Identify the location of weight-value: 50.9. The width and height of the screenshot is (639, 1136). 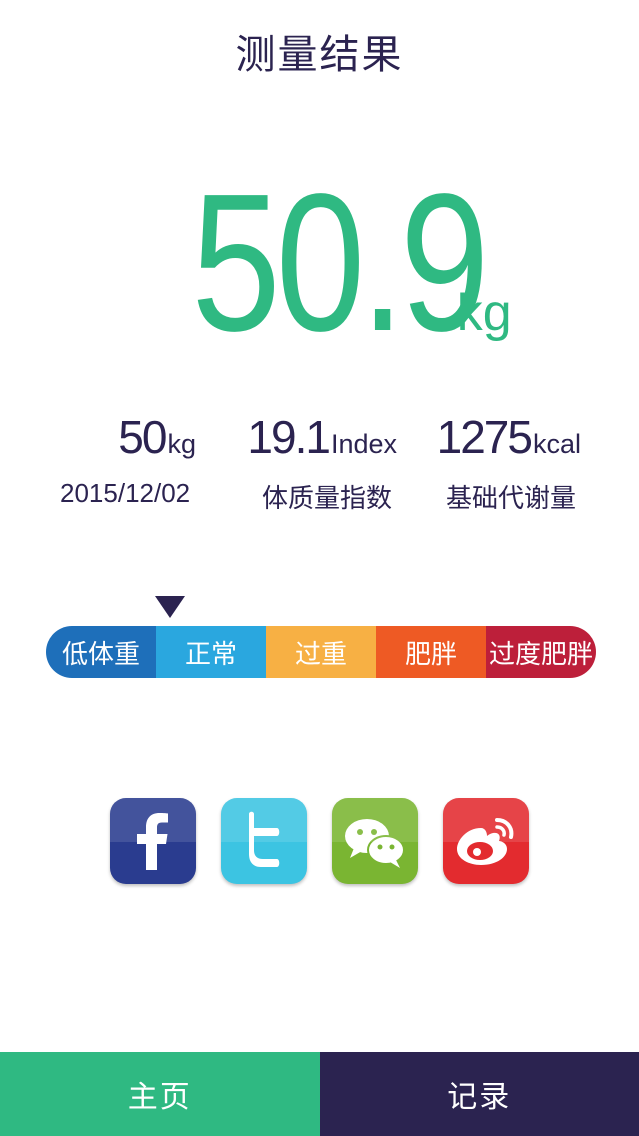
(340, 262).